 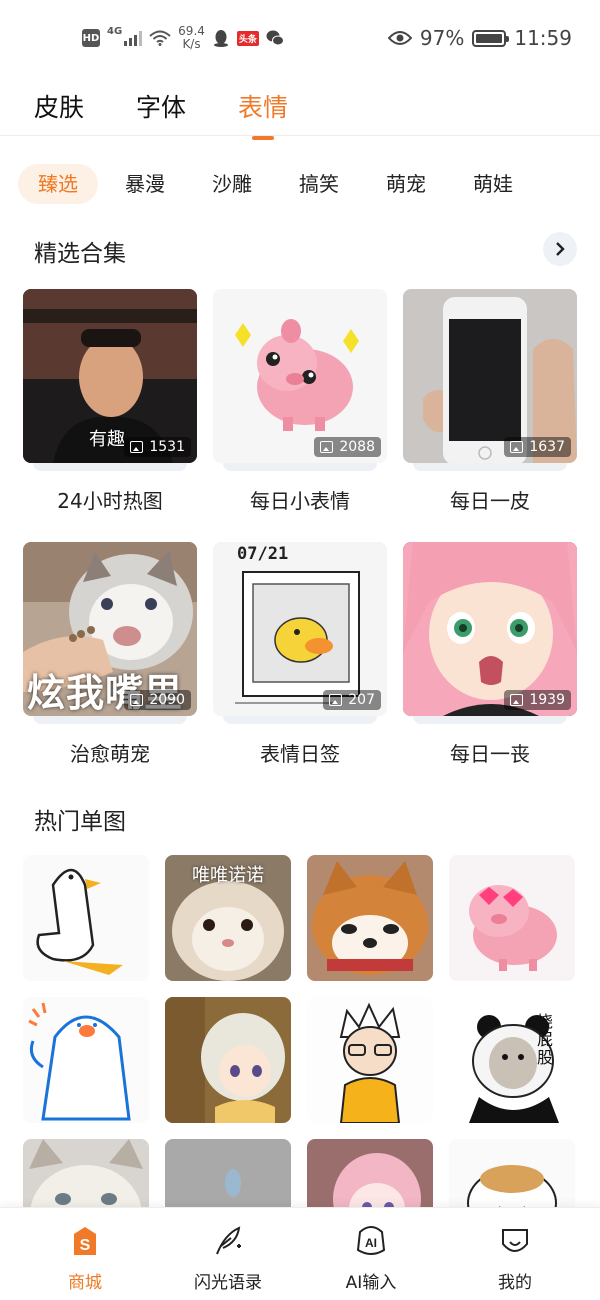 I want to click on nav-ai-input: AI AI输入, so click(x=371, y=1254).